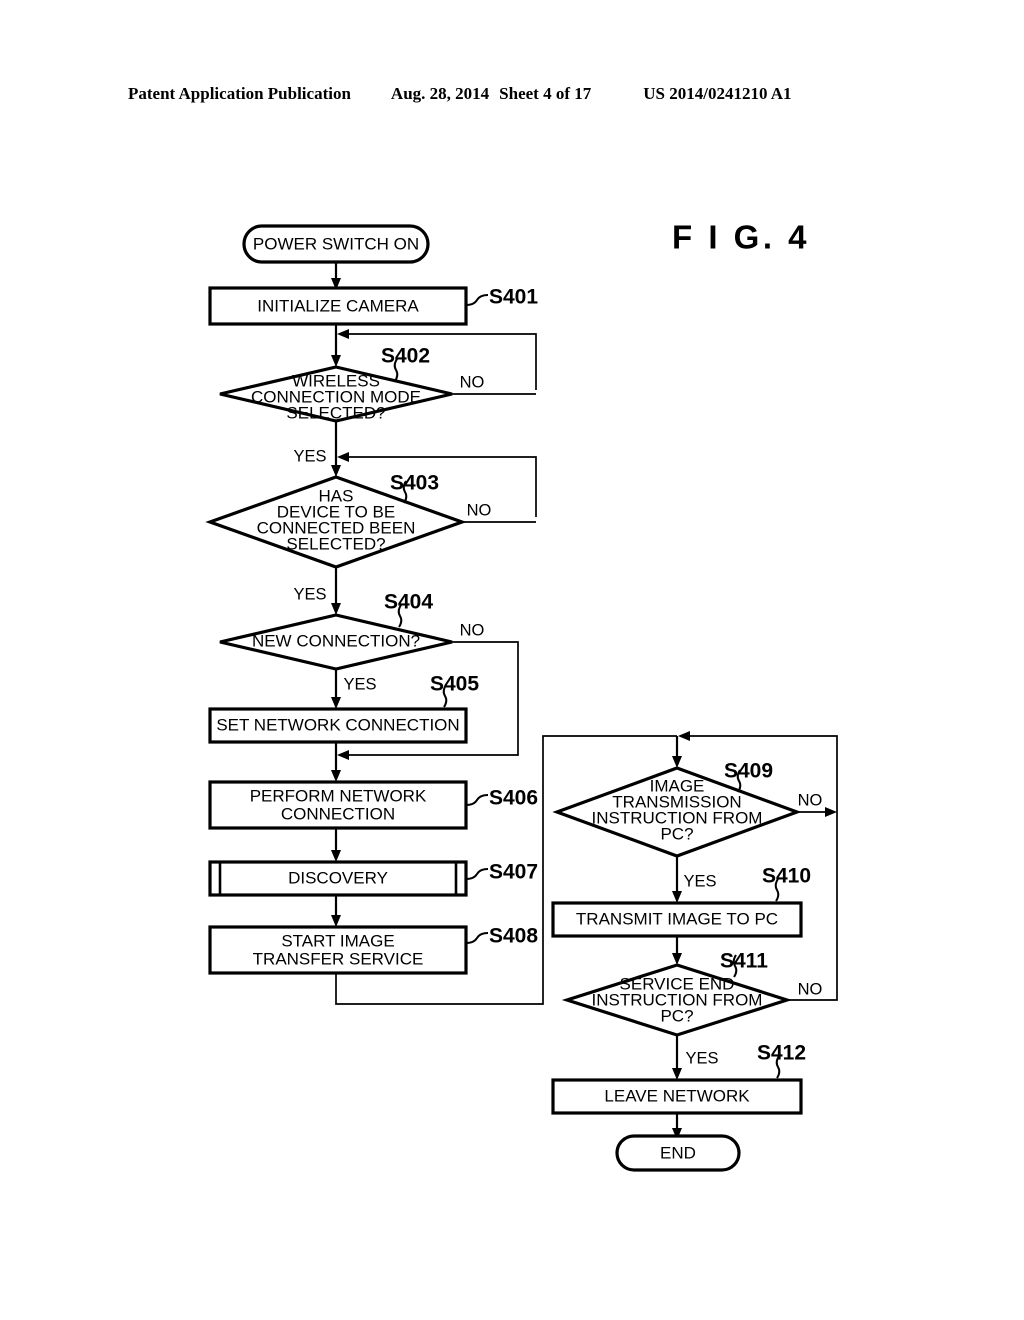 This screenshot has width=1024, height=1320. I want to click on node-s408-label-line2: TRANSFER SERVICE, so click(338, 958).